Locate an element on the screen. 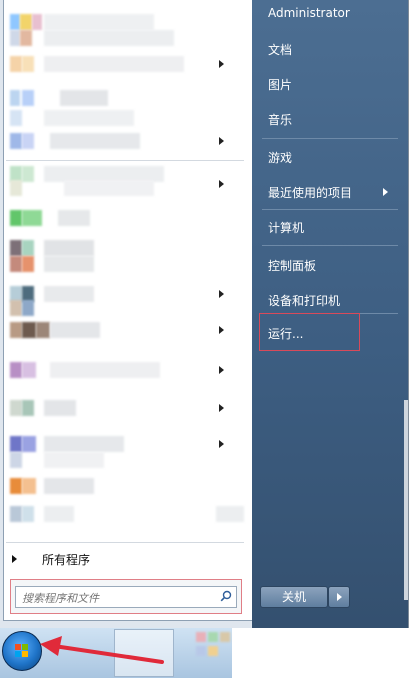 This screenshot has height=678, width=411. search-highlight-box is located at coordinates (126, 596).